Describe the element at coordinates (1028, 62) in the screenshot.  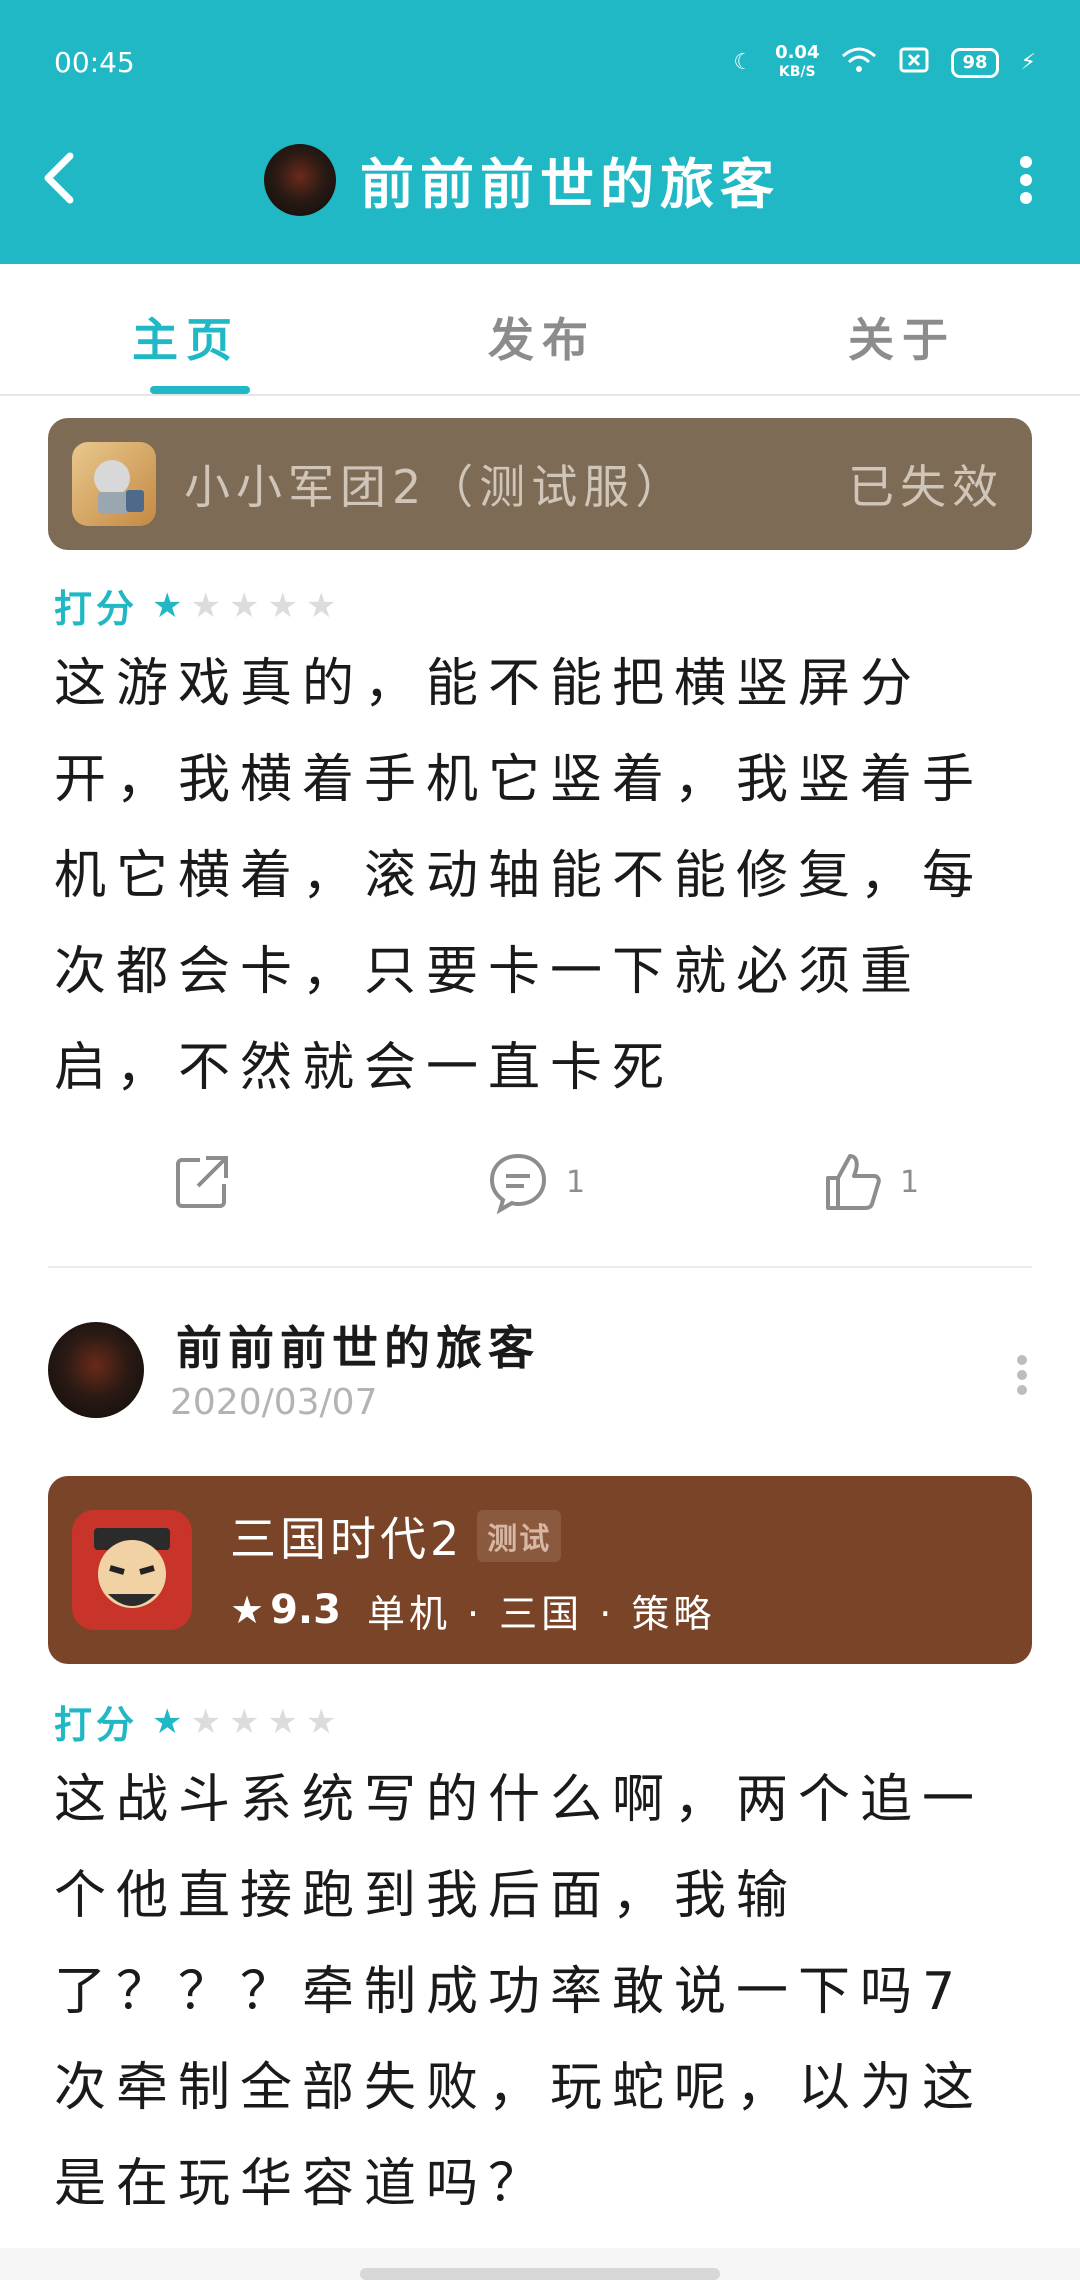
I see `charging-icon: ⚡` at that location.